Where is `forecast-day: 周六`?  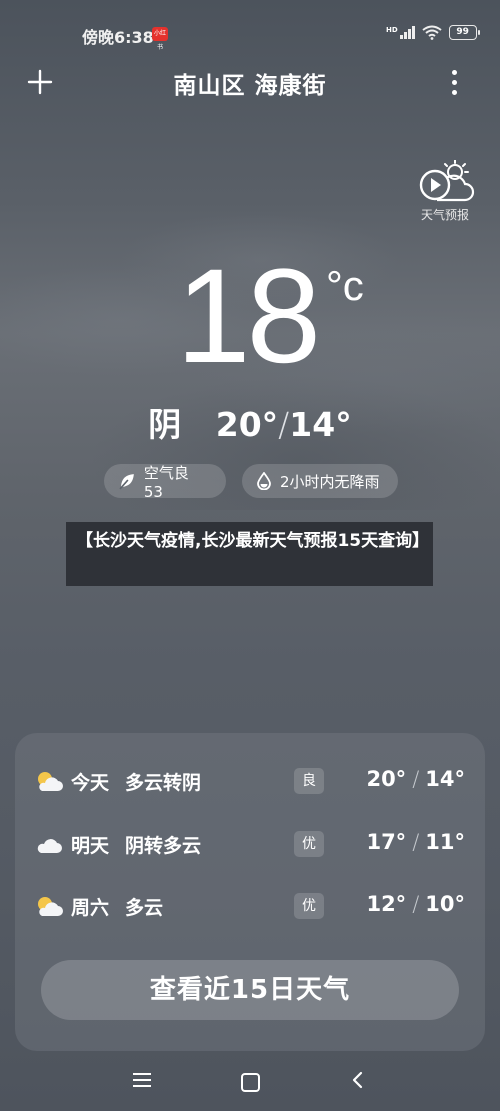 forecast-day: 周六 is located at coordinates (90, 908).